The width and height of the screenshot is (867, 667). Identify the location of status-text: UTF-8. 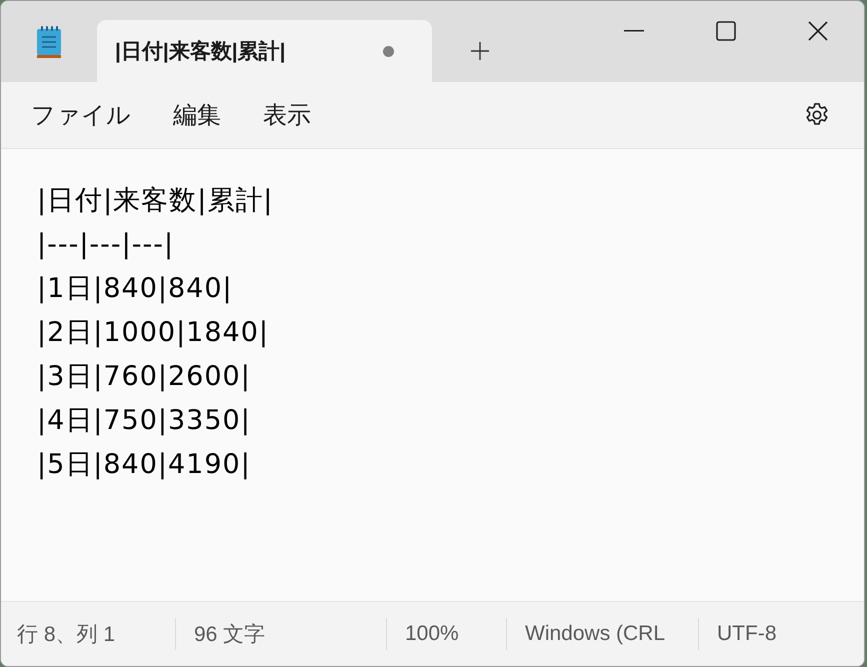
(746, 634).